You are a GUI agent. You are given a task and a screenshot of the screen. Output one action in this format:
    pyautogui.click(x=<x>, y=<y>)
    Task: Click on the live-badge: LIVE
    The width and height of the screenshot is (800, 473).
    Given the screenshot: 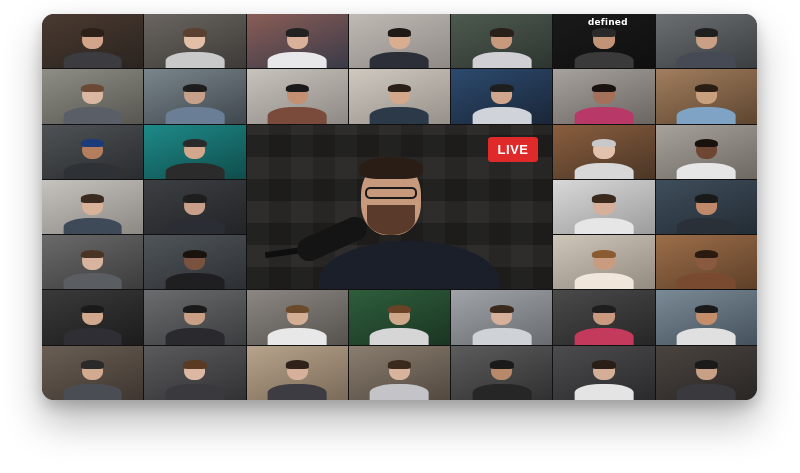 What is the action you would take?
    pyautogui.click(x=513, y=149)
    